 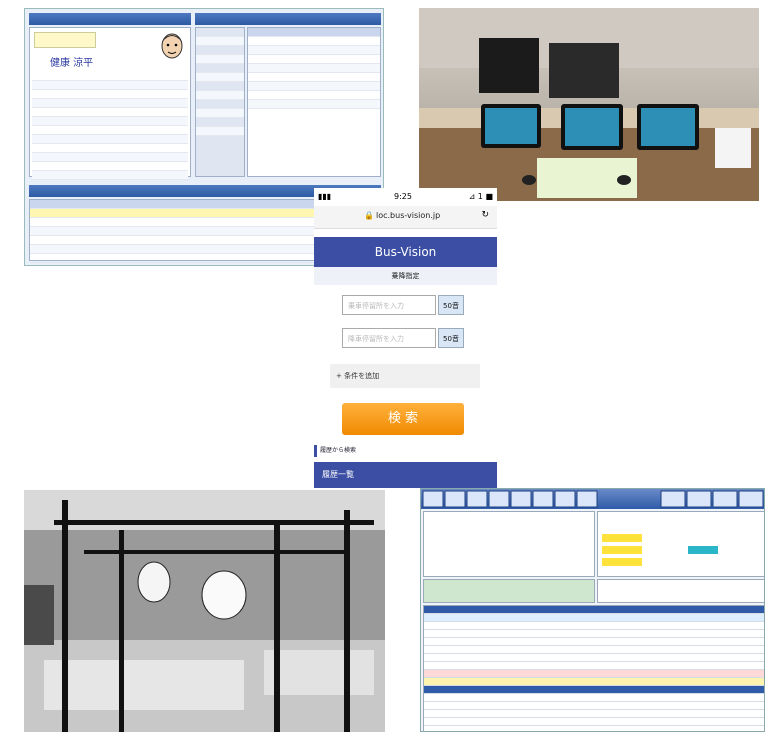 What do you see at coordinates (369, 215) in the screenshot?
I see `lock-icon: 🔒` at bounding box center [369, 215].